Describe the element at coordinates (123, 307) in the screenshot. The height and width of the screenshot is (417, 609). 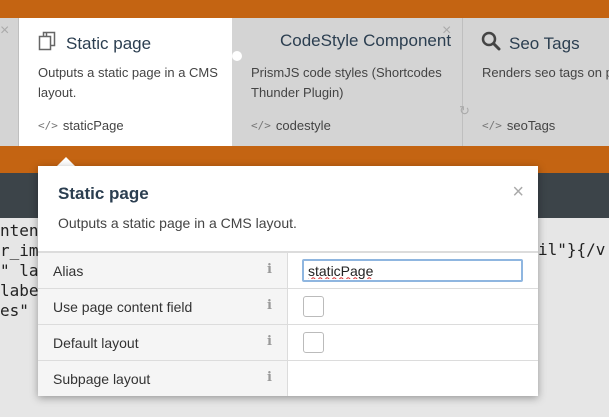
I see `property-label: Use page content field` at that location.